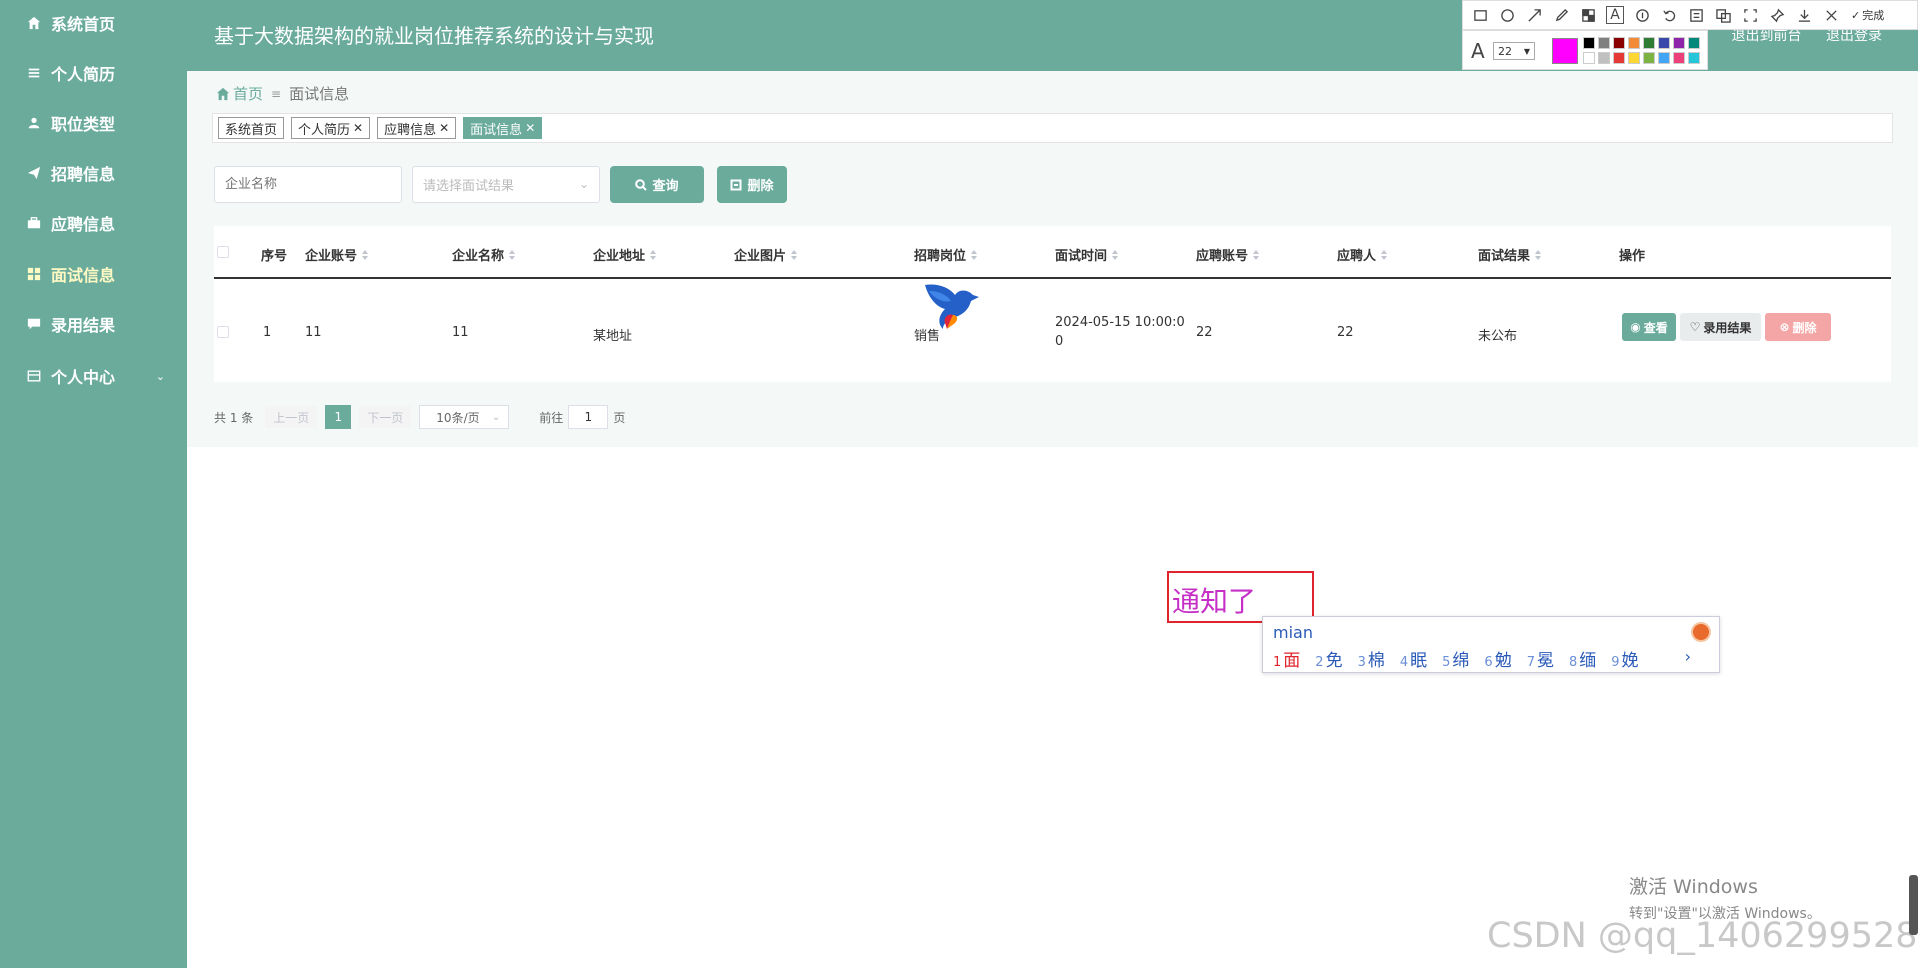 This screenshot has height=968, width=1918. Describe the element at coordinates (34, 73) in the screenshot. I see `list-icon` at that location.